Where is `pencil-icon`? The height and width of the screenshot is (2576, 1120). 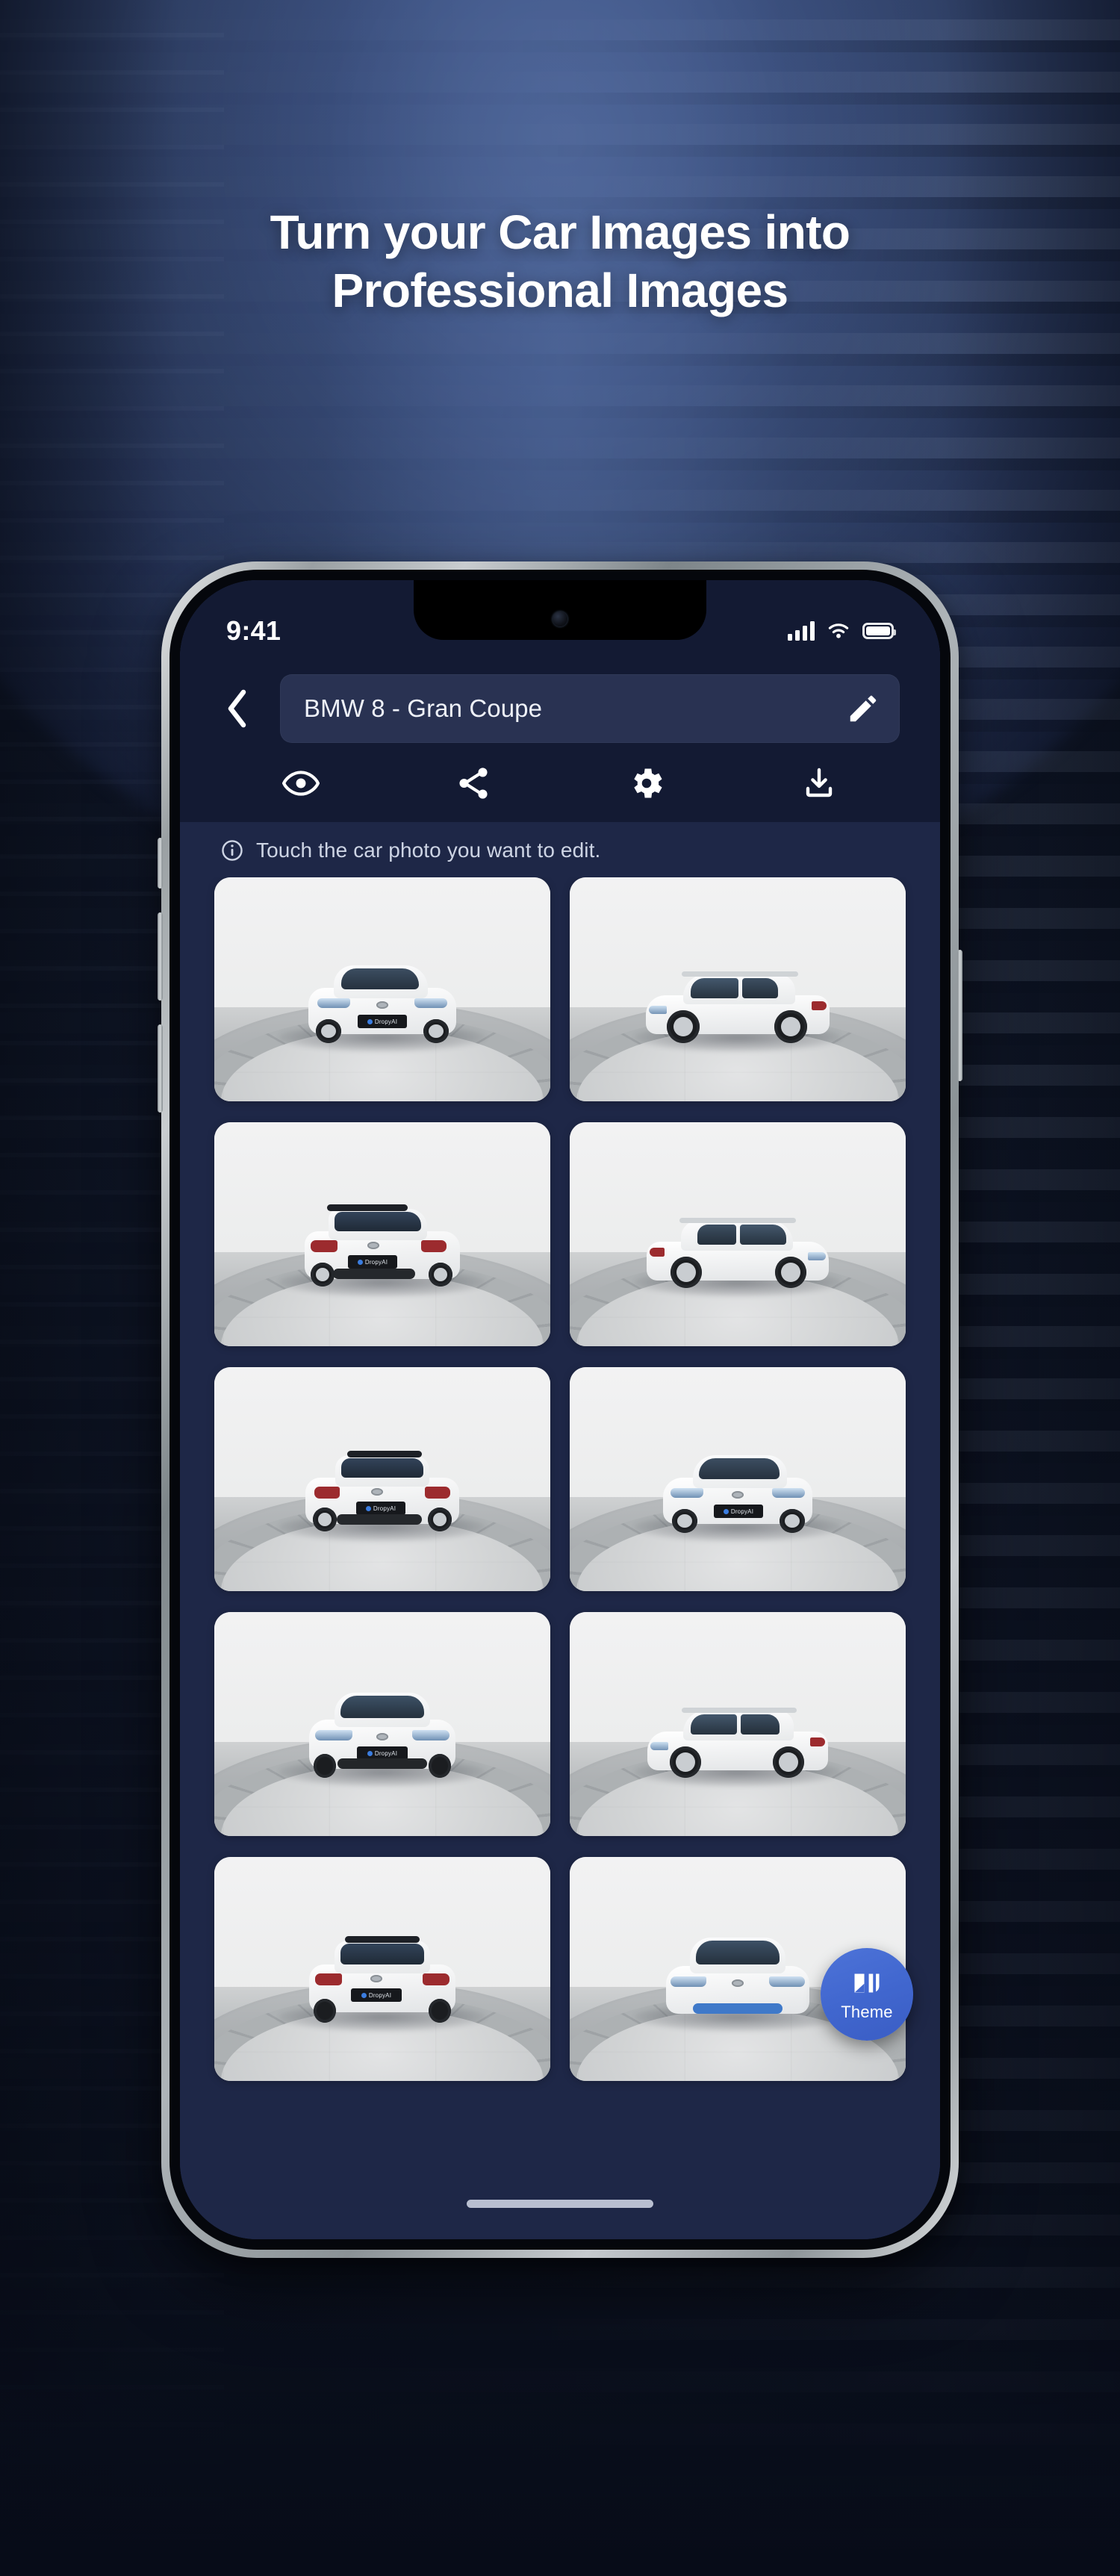
pencil-icon is located at coordinates (863, 708).